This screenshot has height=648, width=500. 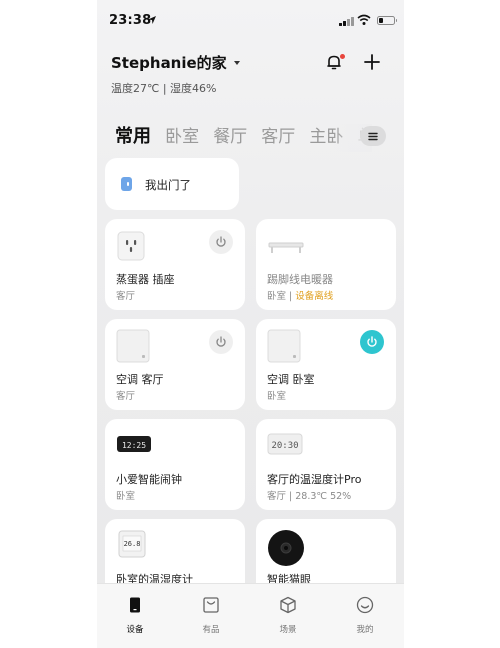 What do you see at coordinates (135, 630) in the screenshot?
I see `tab-label: 设备` at bounding box center [135, 630].